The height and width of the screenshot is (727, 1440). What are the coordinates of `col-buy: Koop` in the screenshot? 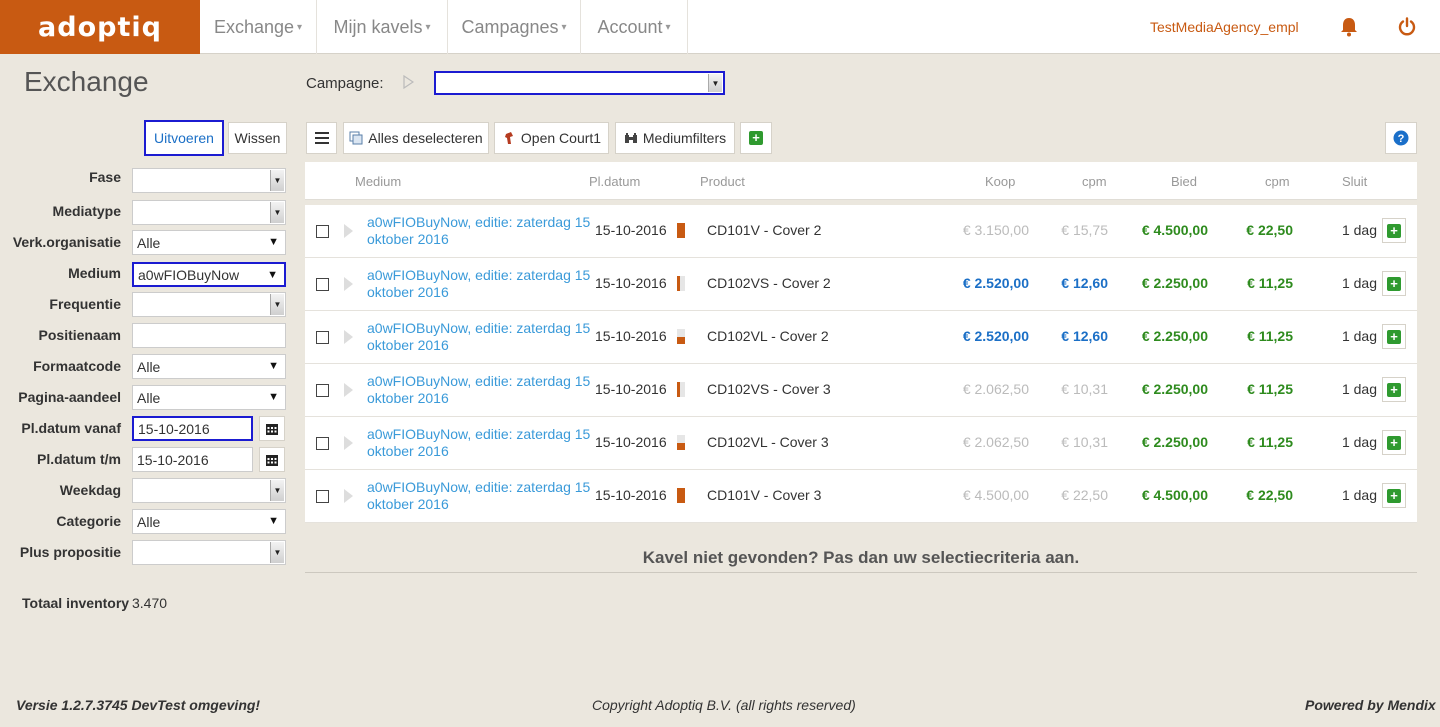 It's located at (1000, 181).